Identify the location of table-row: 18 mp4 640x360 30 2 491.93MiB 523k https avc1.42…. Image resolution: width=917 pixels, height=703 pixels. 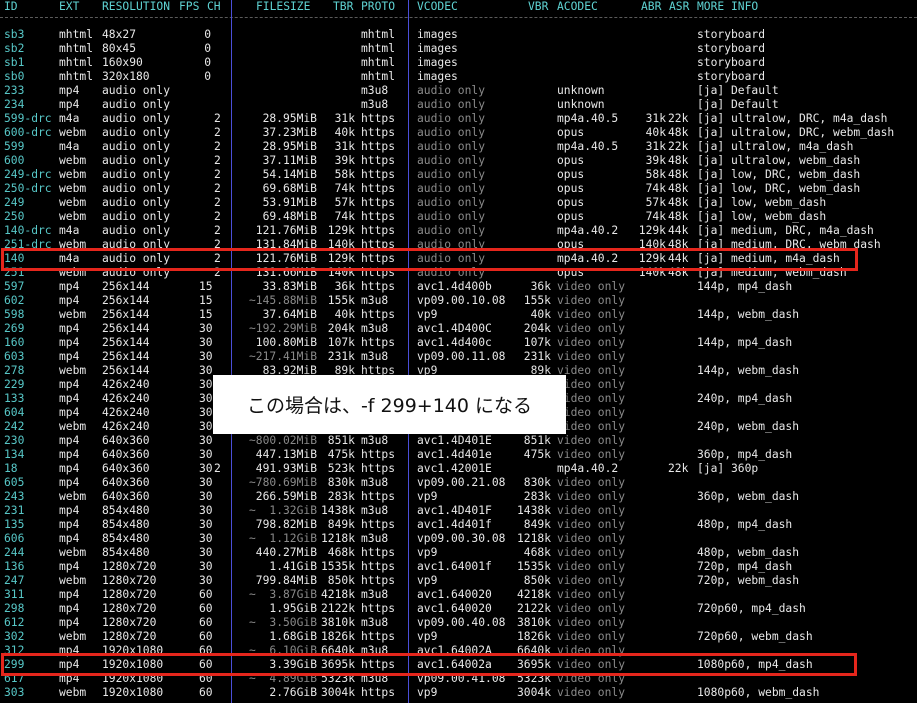
(458, 469).